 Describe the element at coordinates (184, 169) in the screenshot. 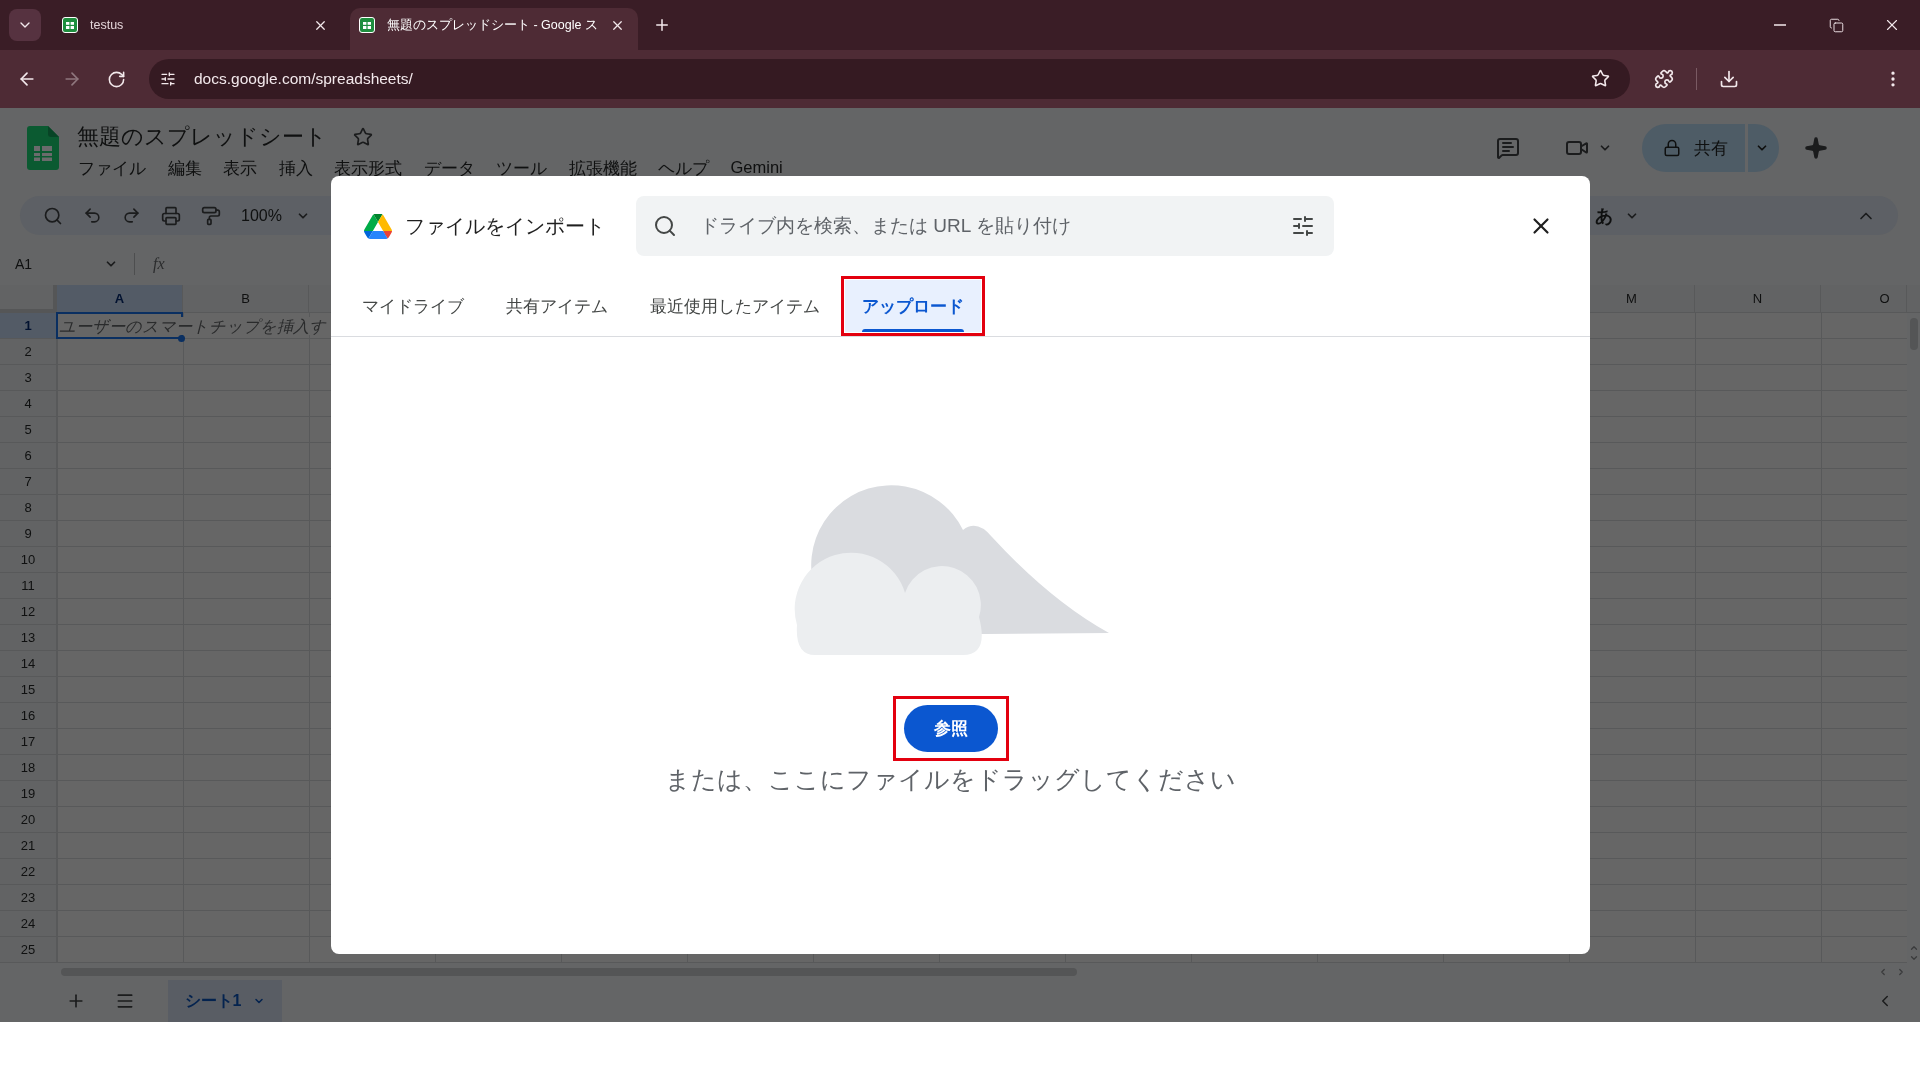

I see `menu-item: 編集` at that location.